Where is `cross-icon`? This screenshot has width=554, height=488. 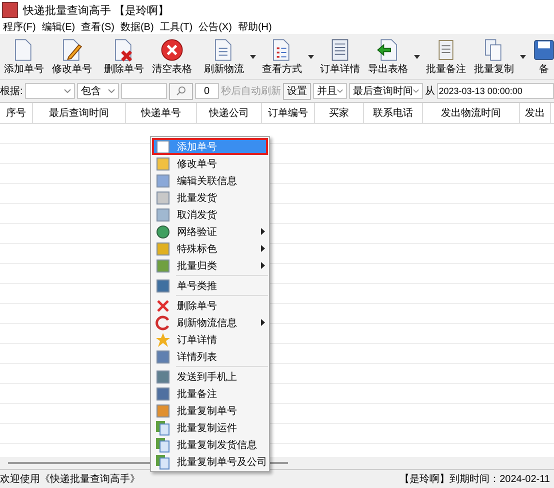 cross-icon is located at coordinates (163, 306).